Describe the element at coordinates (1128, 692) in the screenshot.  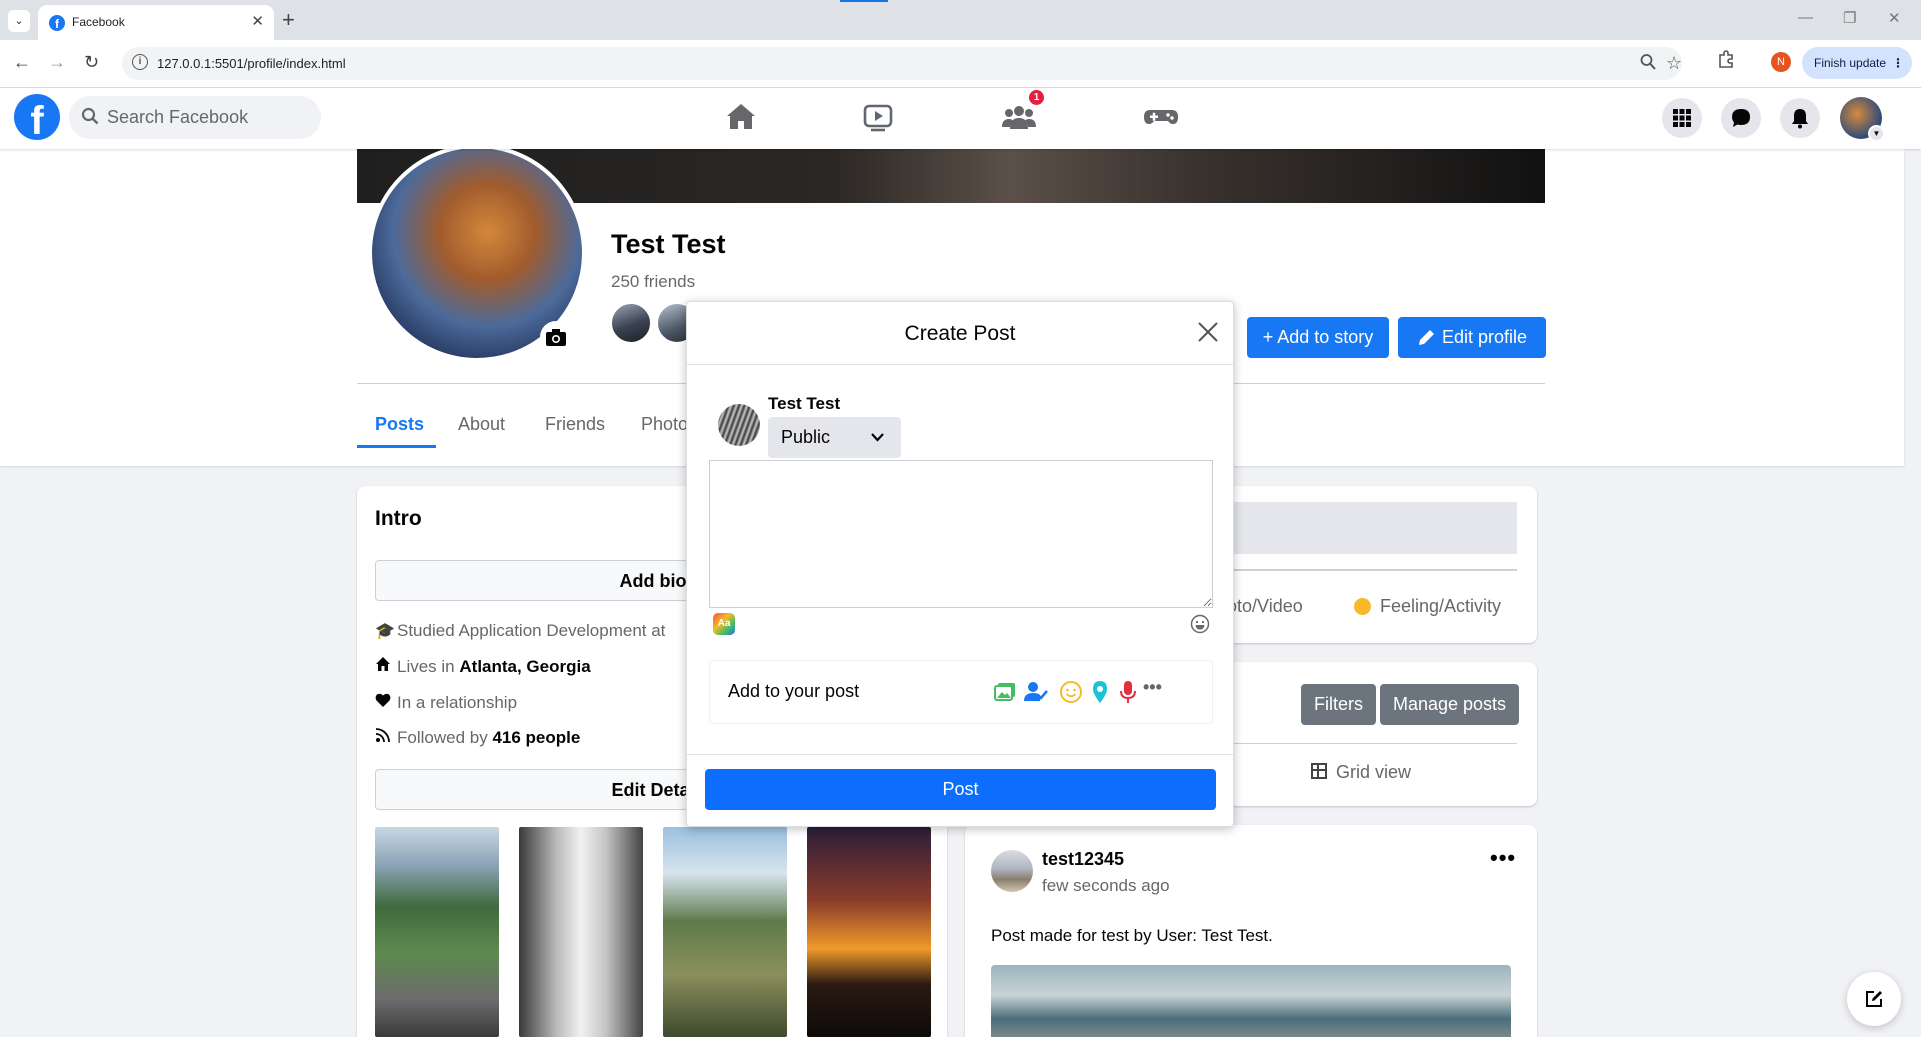
I see `microphone-icon` at that location.